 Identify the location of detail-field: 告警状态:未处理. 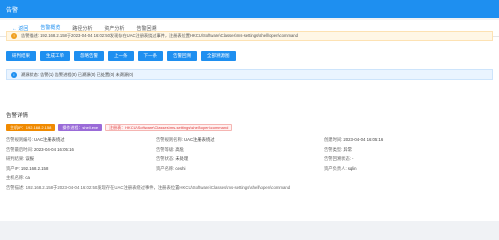
(172, 159).